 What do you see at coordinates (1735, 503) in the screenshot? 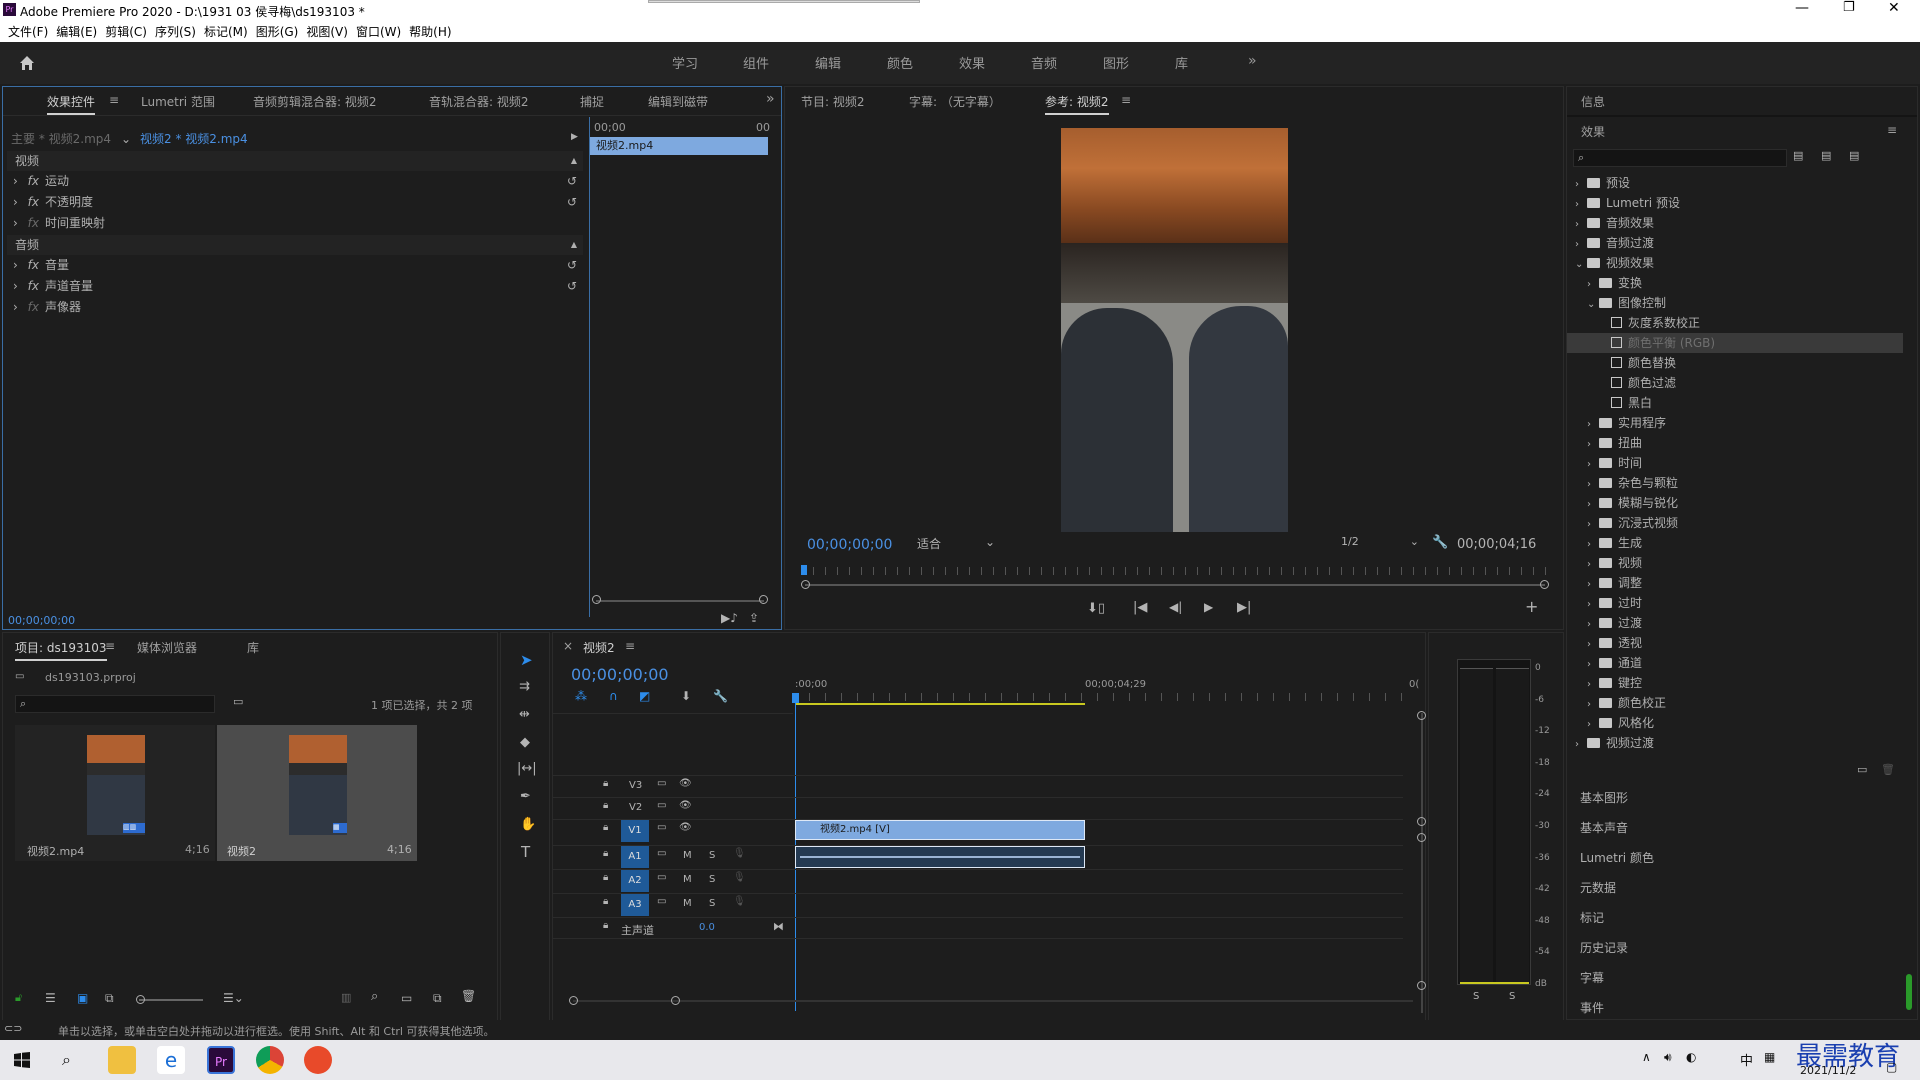
I see `effects-folder: › 模糊与锐化` at bounding box center [1735, 503].